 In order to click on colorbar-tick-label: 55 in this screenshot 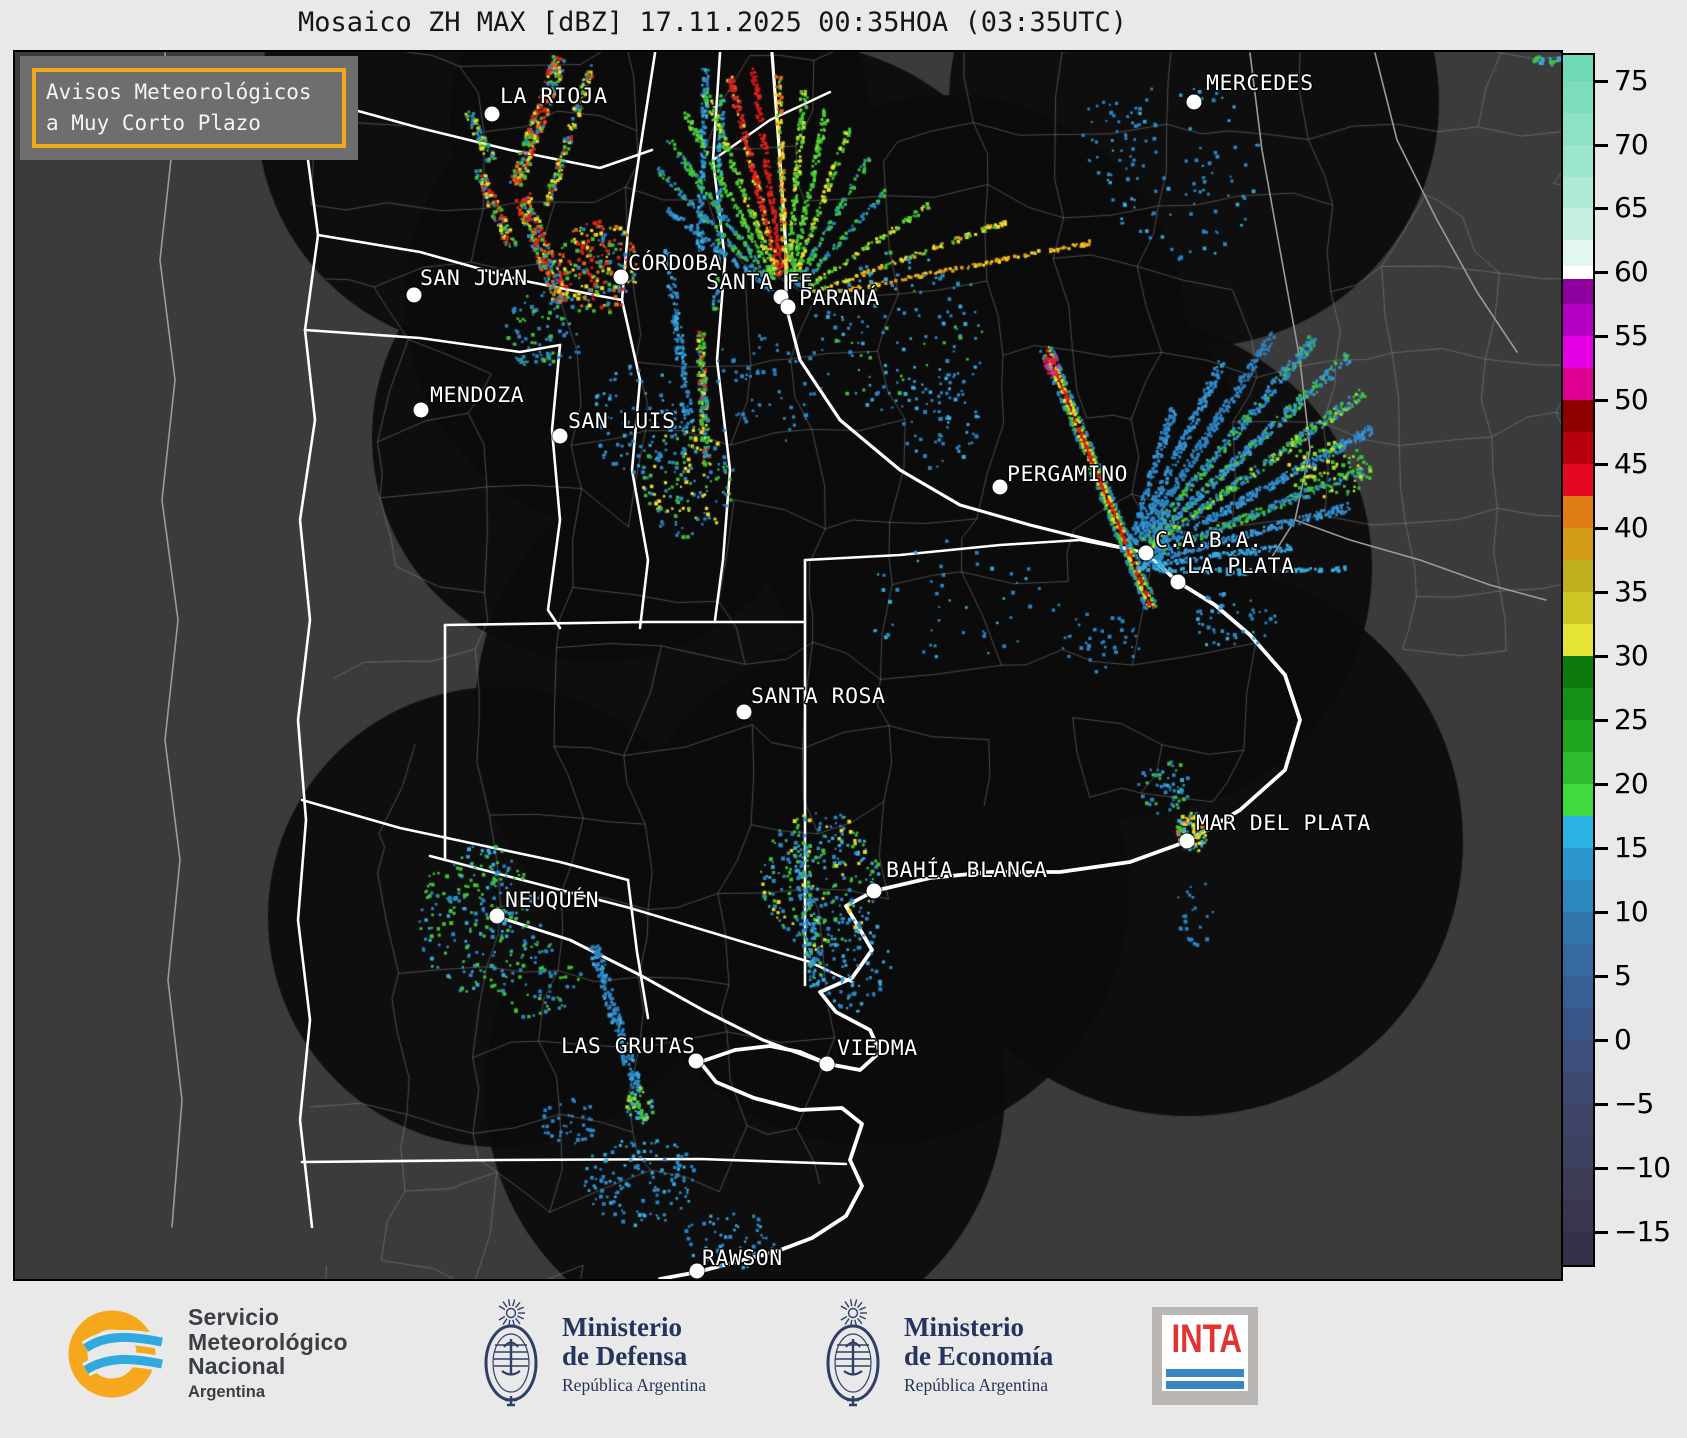, I will do `click(1631, 336)`.